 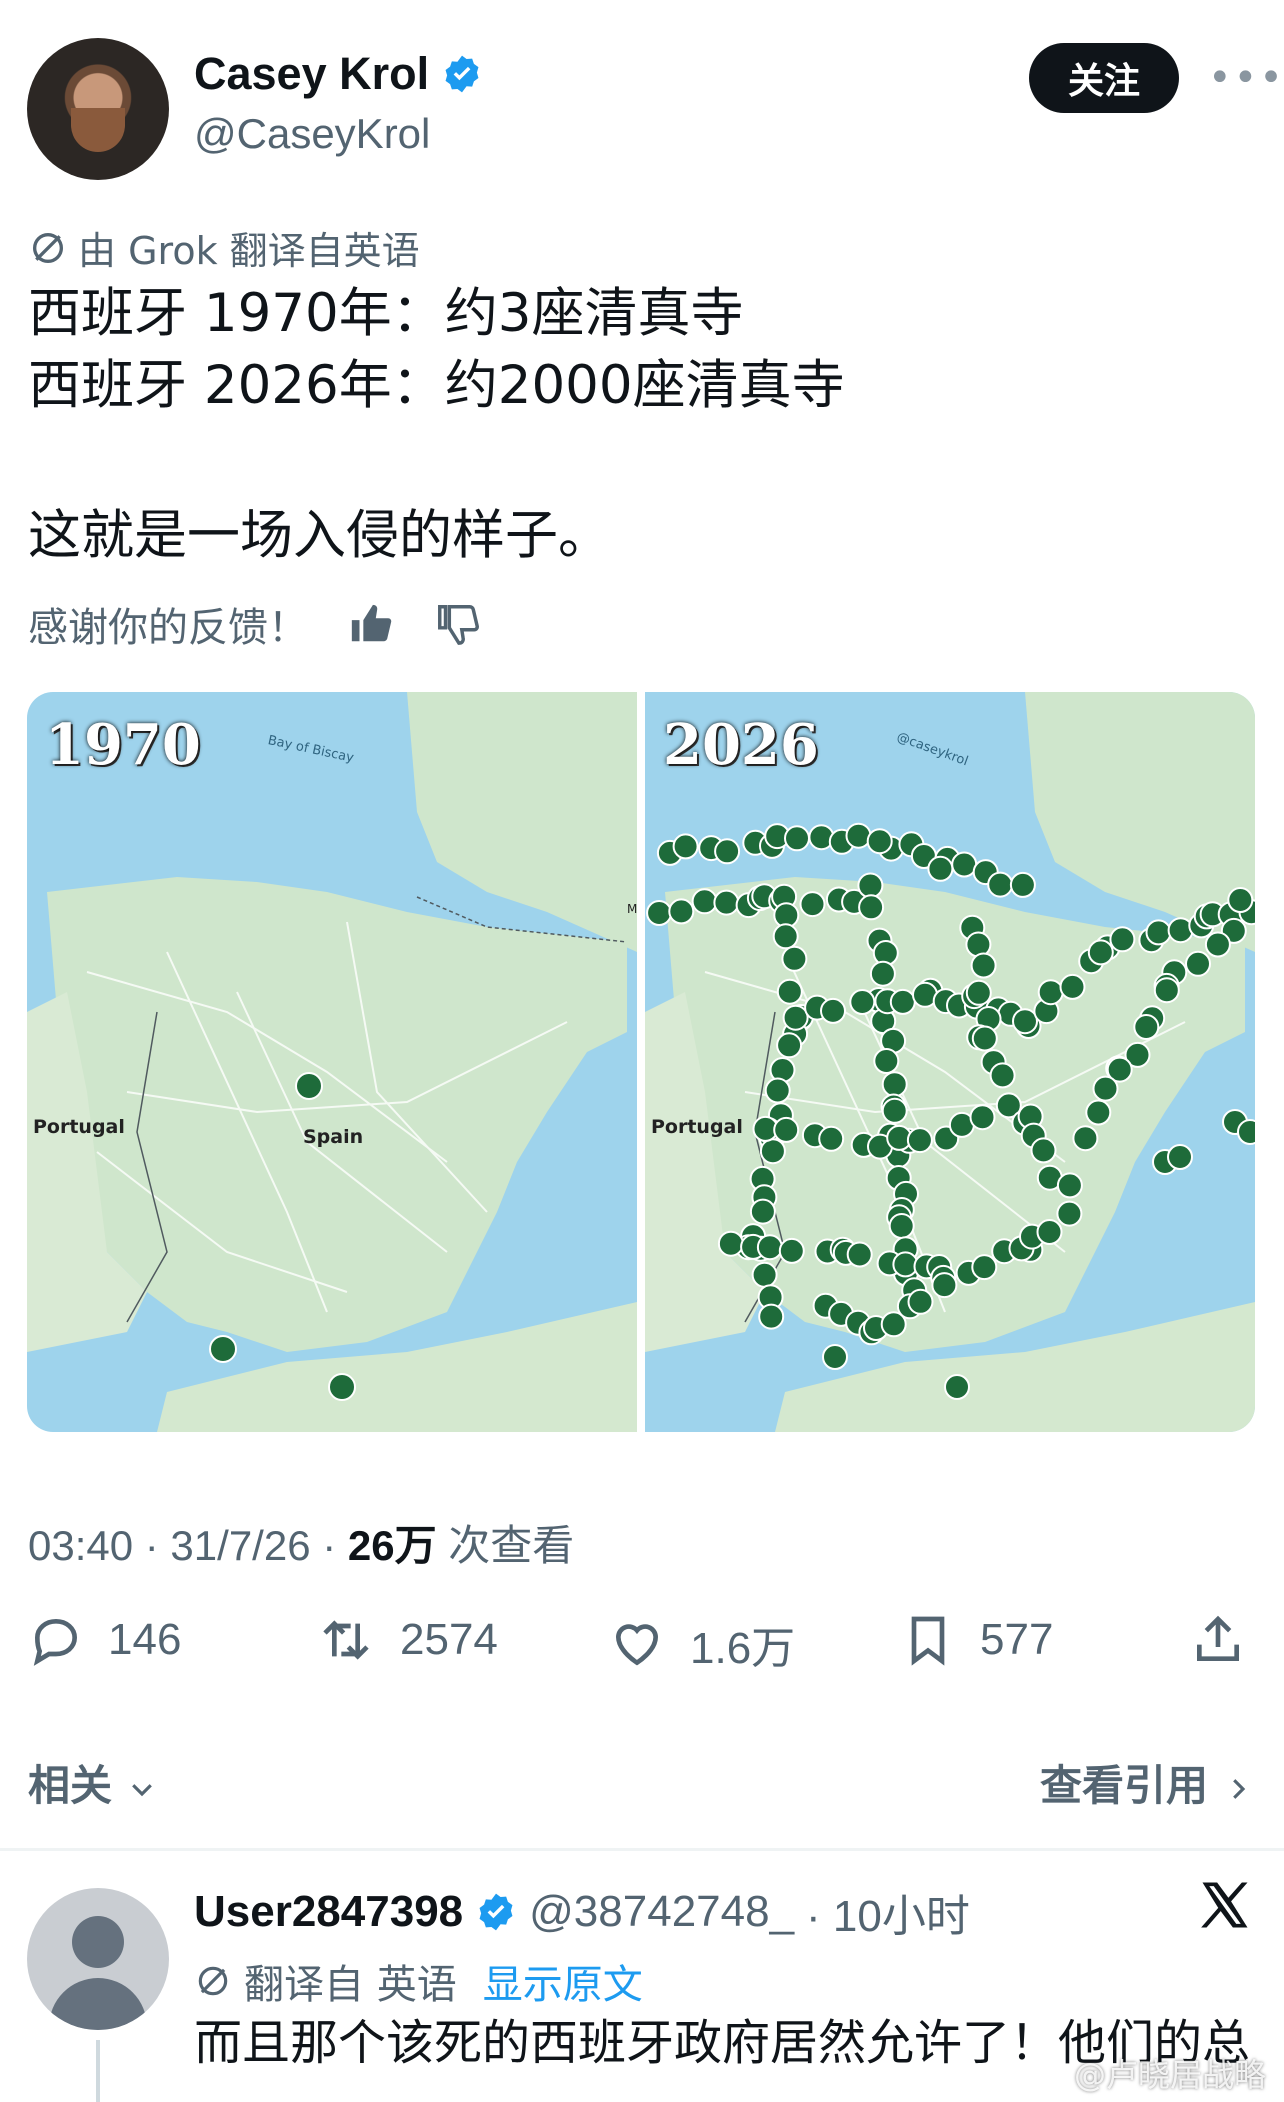 I want to click on translation-note-text: 由 Grok 翻译自英语, so click(x=249, y=251).